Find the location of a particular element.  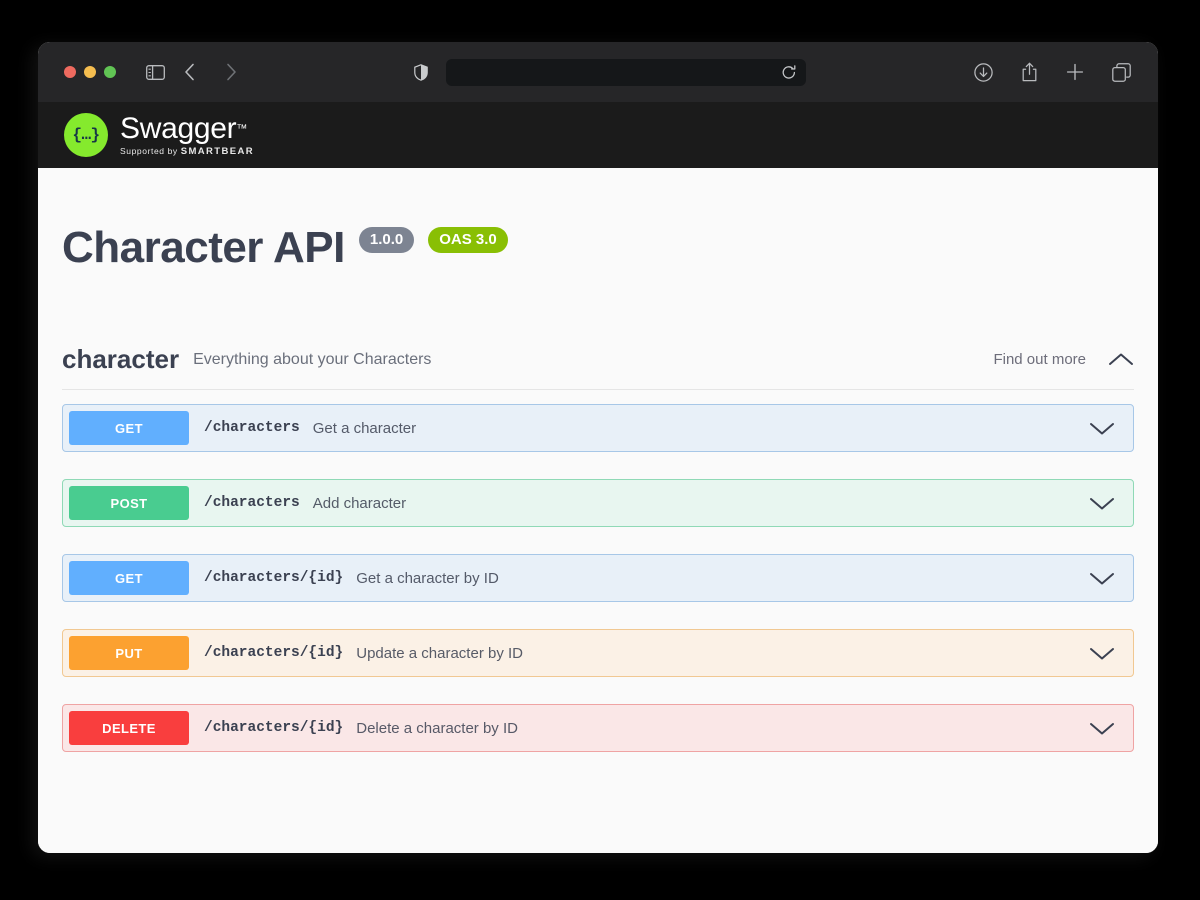

tab-overview-icon is located at coordinates (1121, 72).